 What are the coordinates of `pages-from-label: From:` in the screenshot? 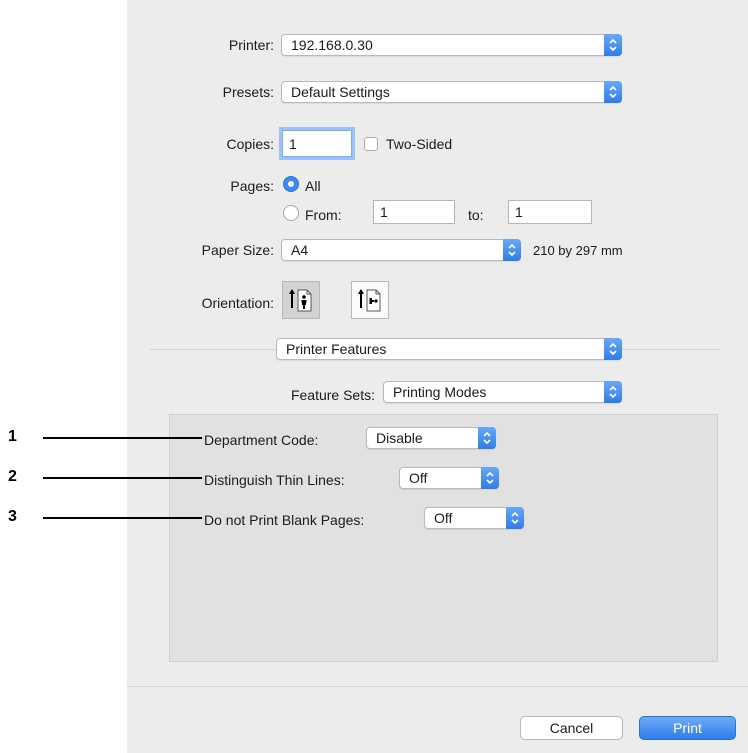 It's located at (323, 215).